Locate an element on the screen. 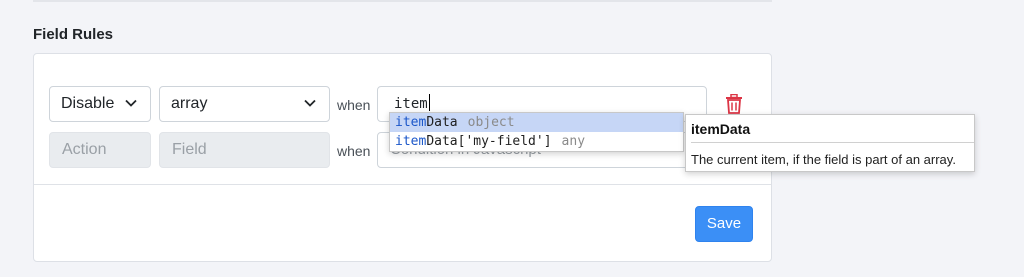 Image resolution: width=1024 pixels, height=277 pixels. trash-icon is located at coordinates (734, 104).